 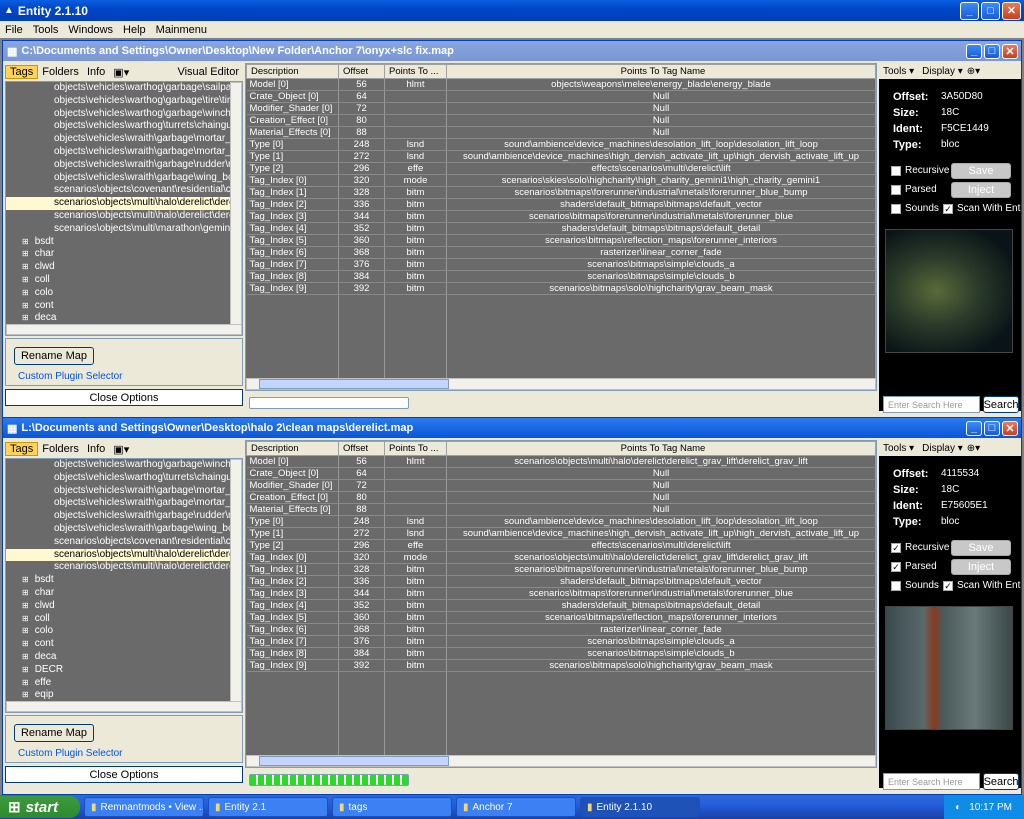 I want to click on table-row: Modifier_Shader [0] 72 Null, so click(x=561, y=485).